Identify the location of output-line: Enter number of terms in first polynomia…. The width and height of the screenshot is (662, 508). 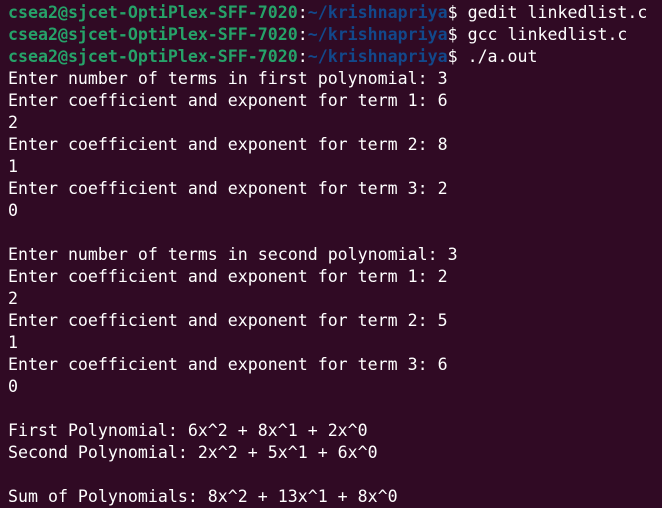
(228, 78).